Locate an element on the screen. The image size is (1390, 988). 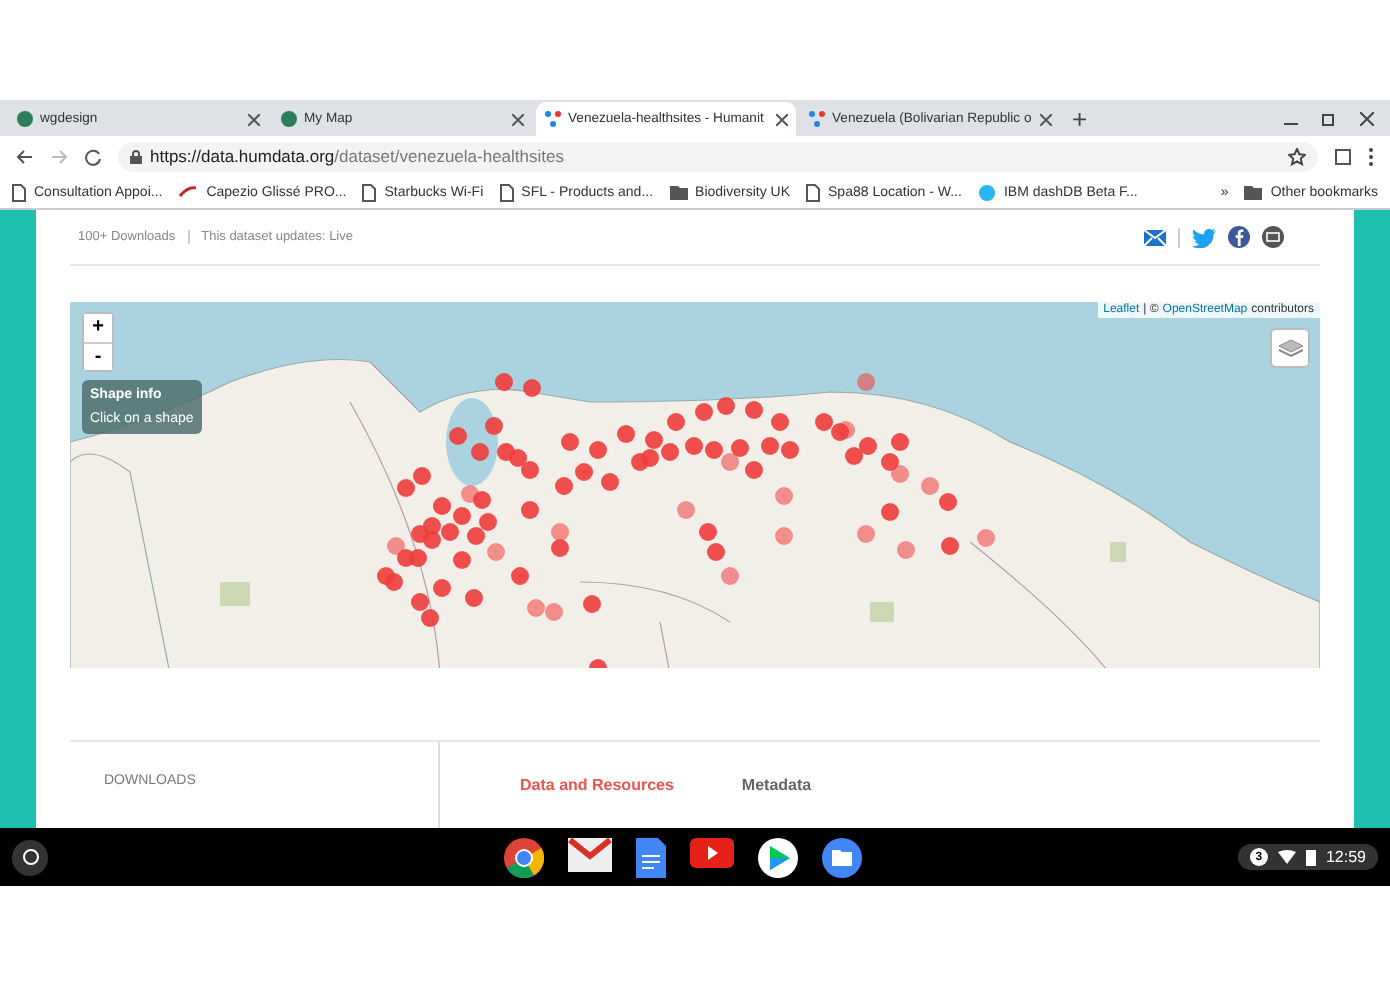
divider-icon is located at coordinates (1179, 237).